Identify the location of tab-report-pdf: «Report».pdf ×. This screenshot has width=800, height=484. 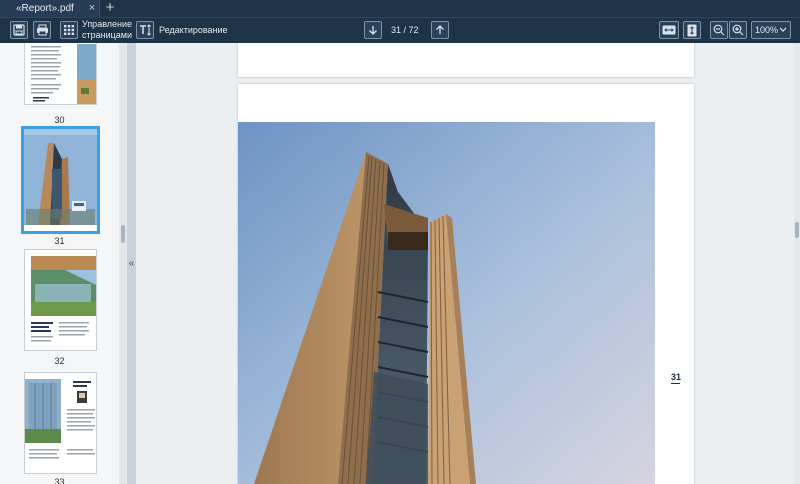
(50, 8).